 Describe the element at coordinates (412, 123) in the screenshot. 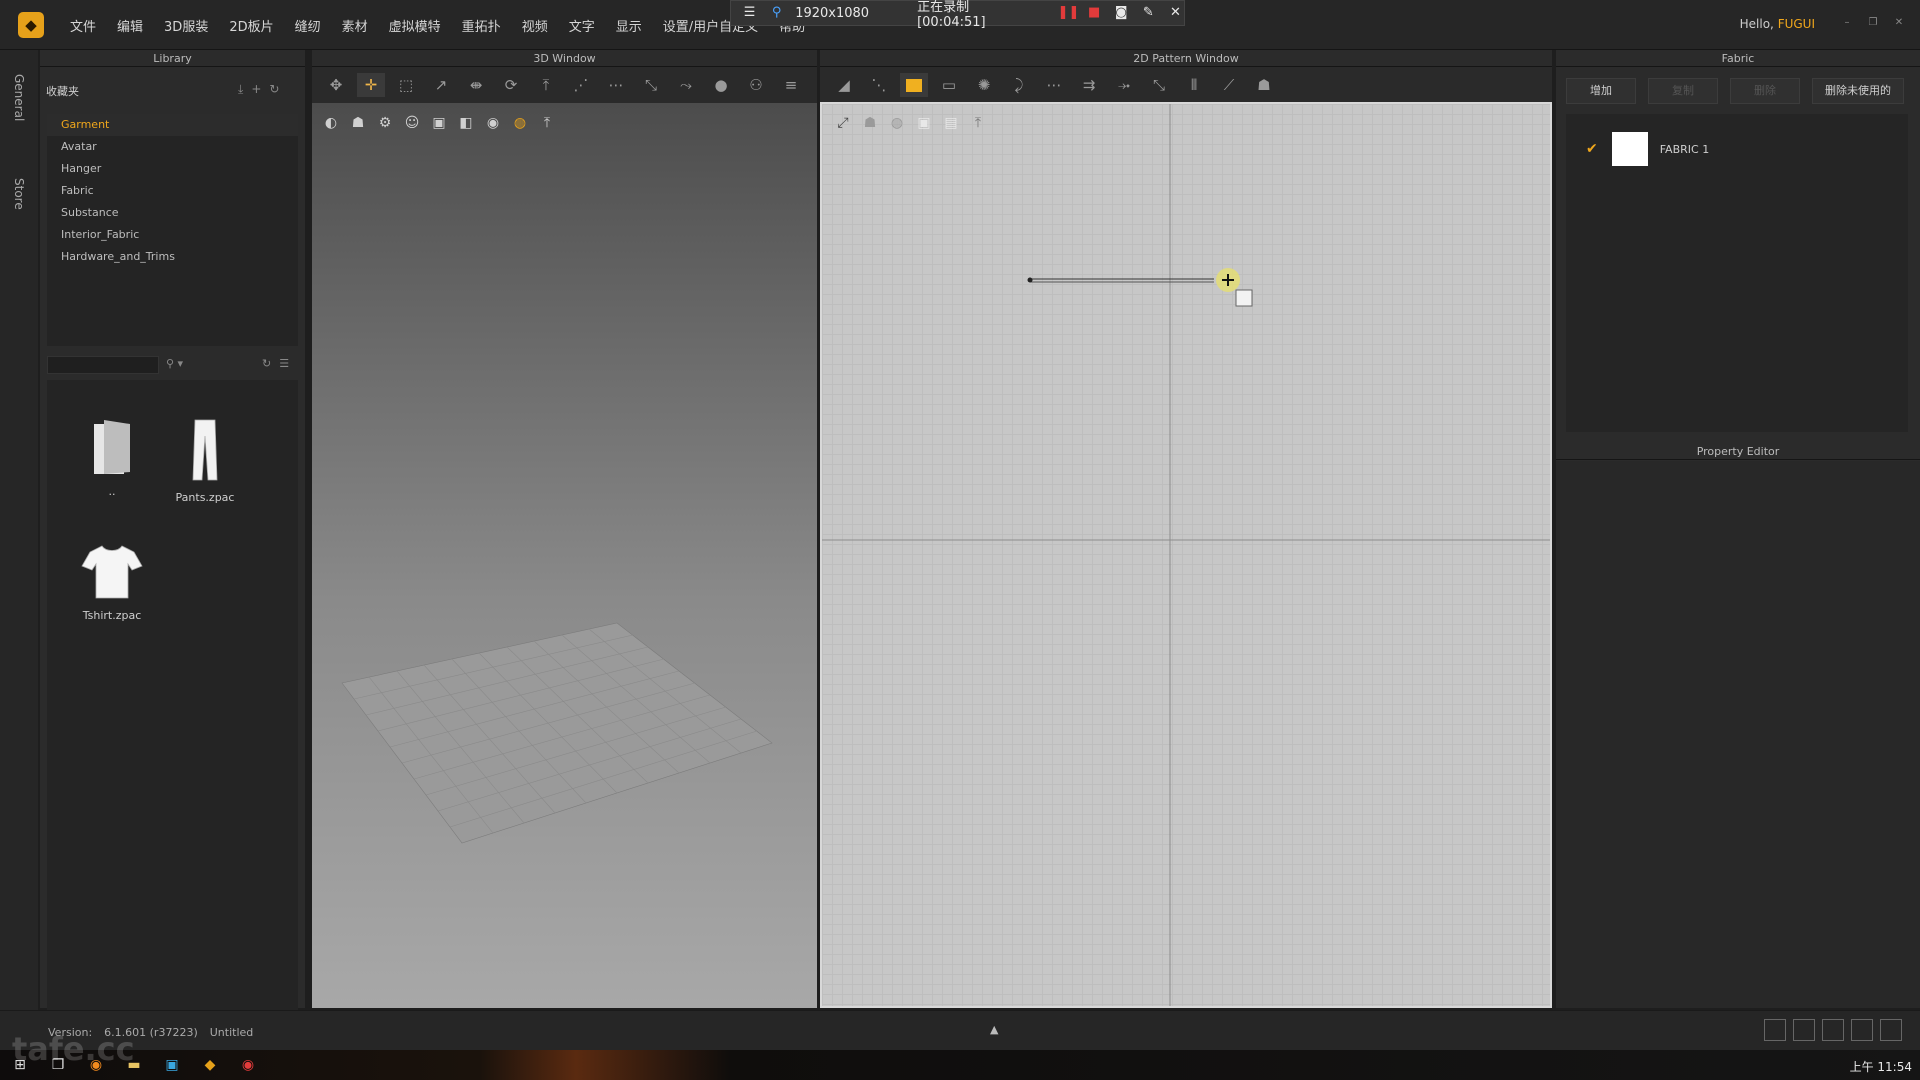

I see `avatar-view-icon: ☺` at that location.